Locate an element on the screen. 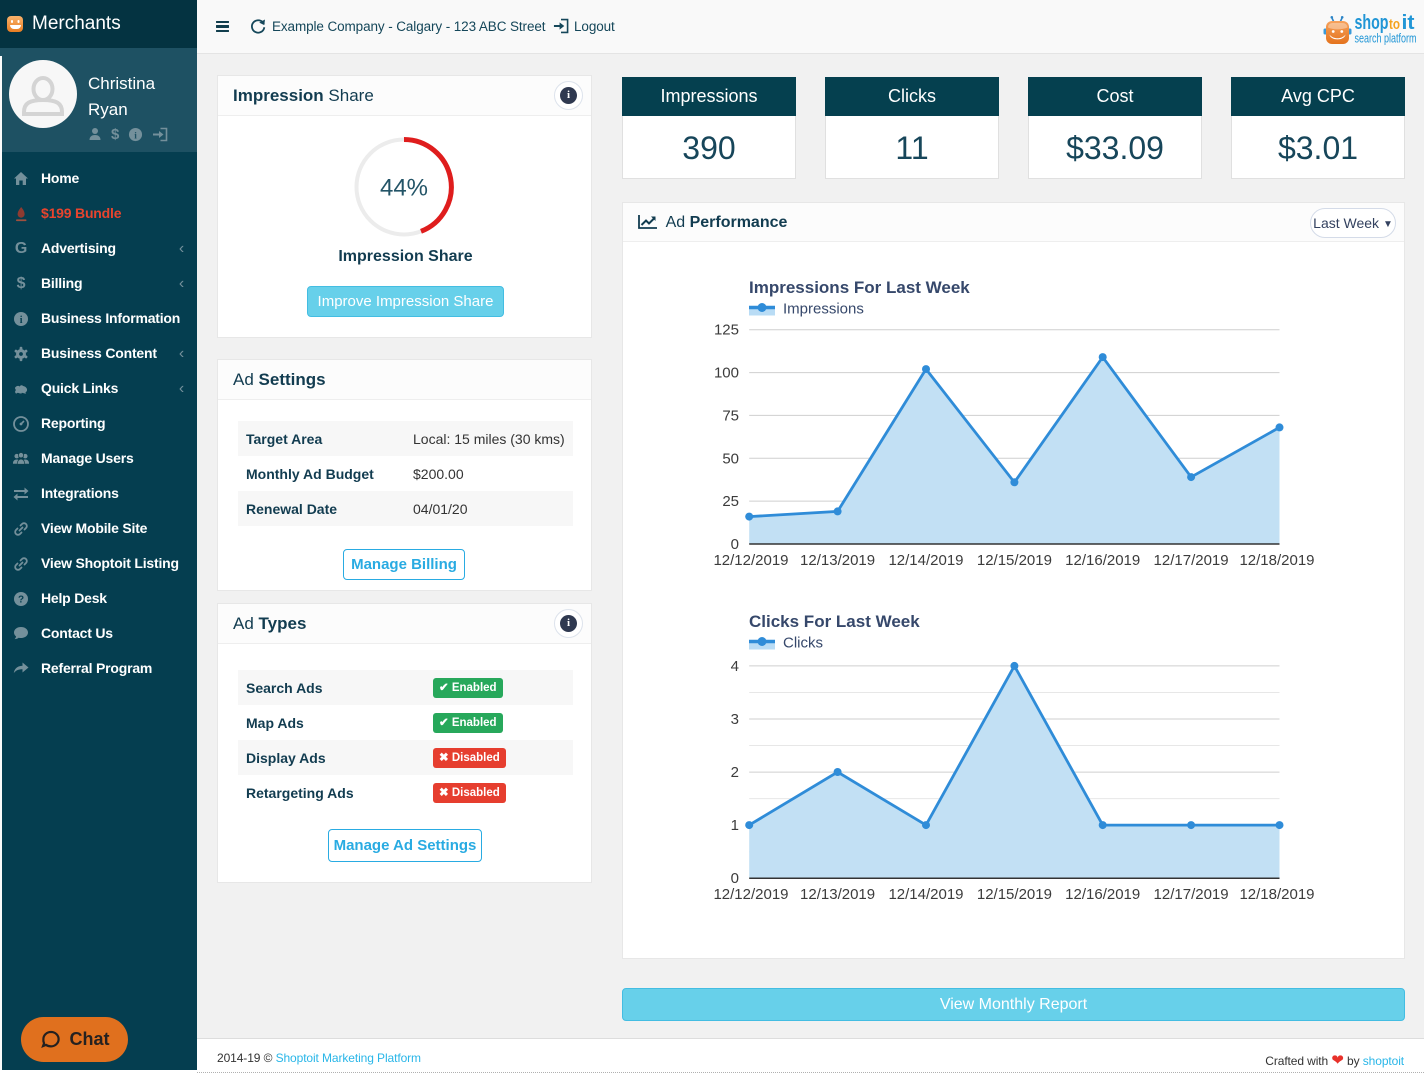  svg-text: 75 is located at coordinates (730, 415).